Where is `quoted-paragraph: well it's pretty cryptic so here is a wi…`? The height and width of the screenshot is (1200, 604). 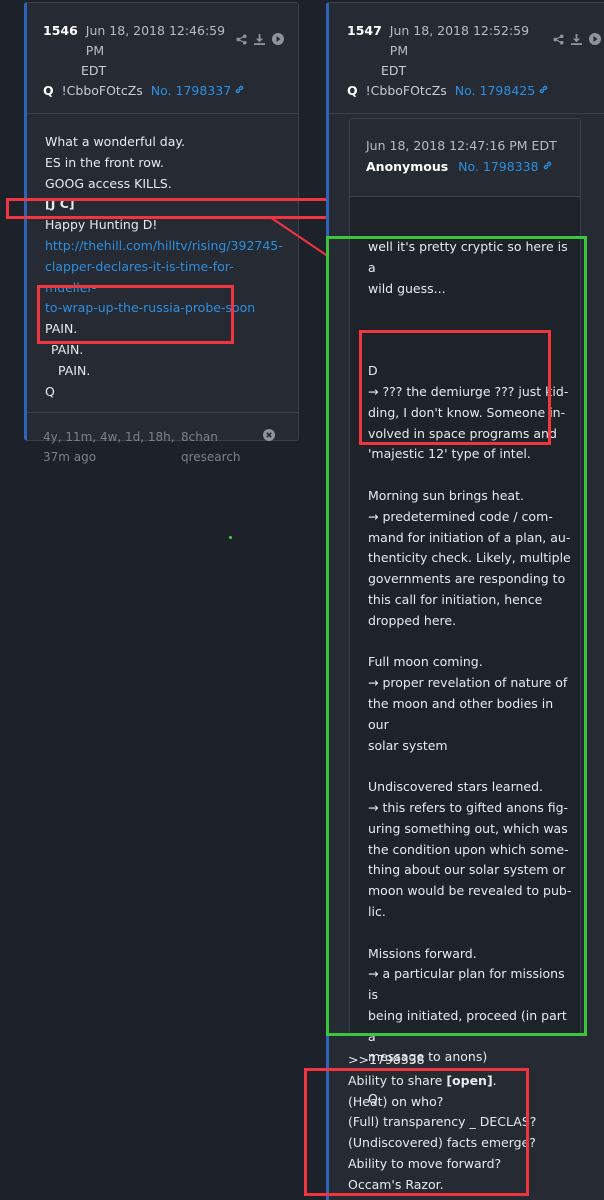
quoted-paragraph: well it's pretty cryptic so here is a wi… is located at coordinates (470, 268).